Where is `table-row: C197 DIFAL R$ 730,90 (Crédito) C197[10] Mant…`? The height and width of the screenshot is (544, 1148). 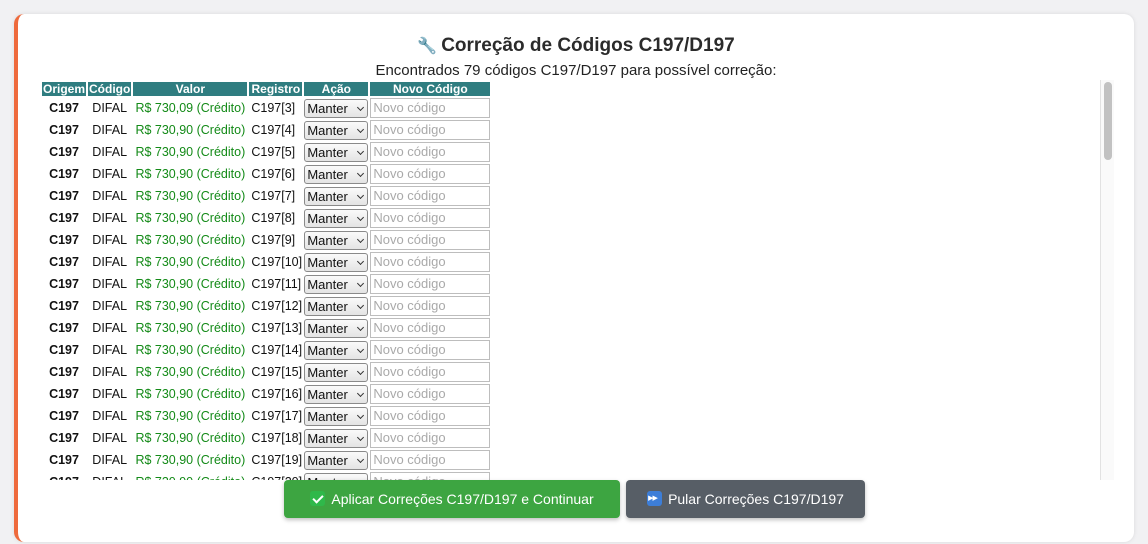 table-row: C197 DIFAL R$ 730,90 (Crédito) C197[10] Mant… is located at coordinates (266, 262).